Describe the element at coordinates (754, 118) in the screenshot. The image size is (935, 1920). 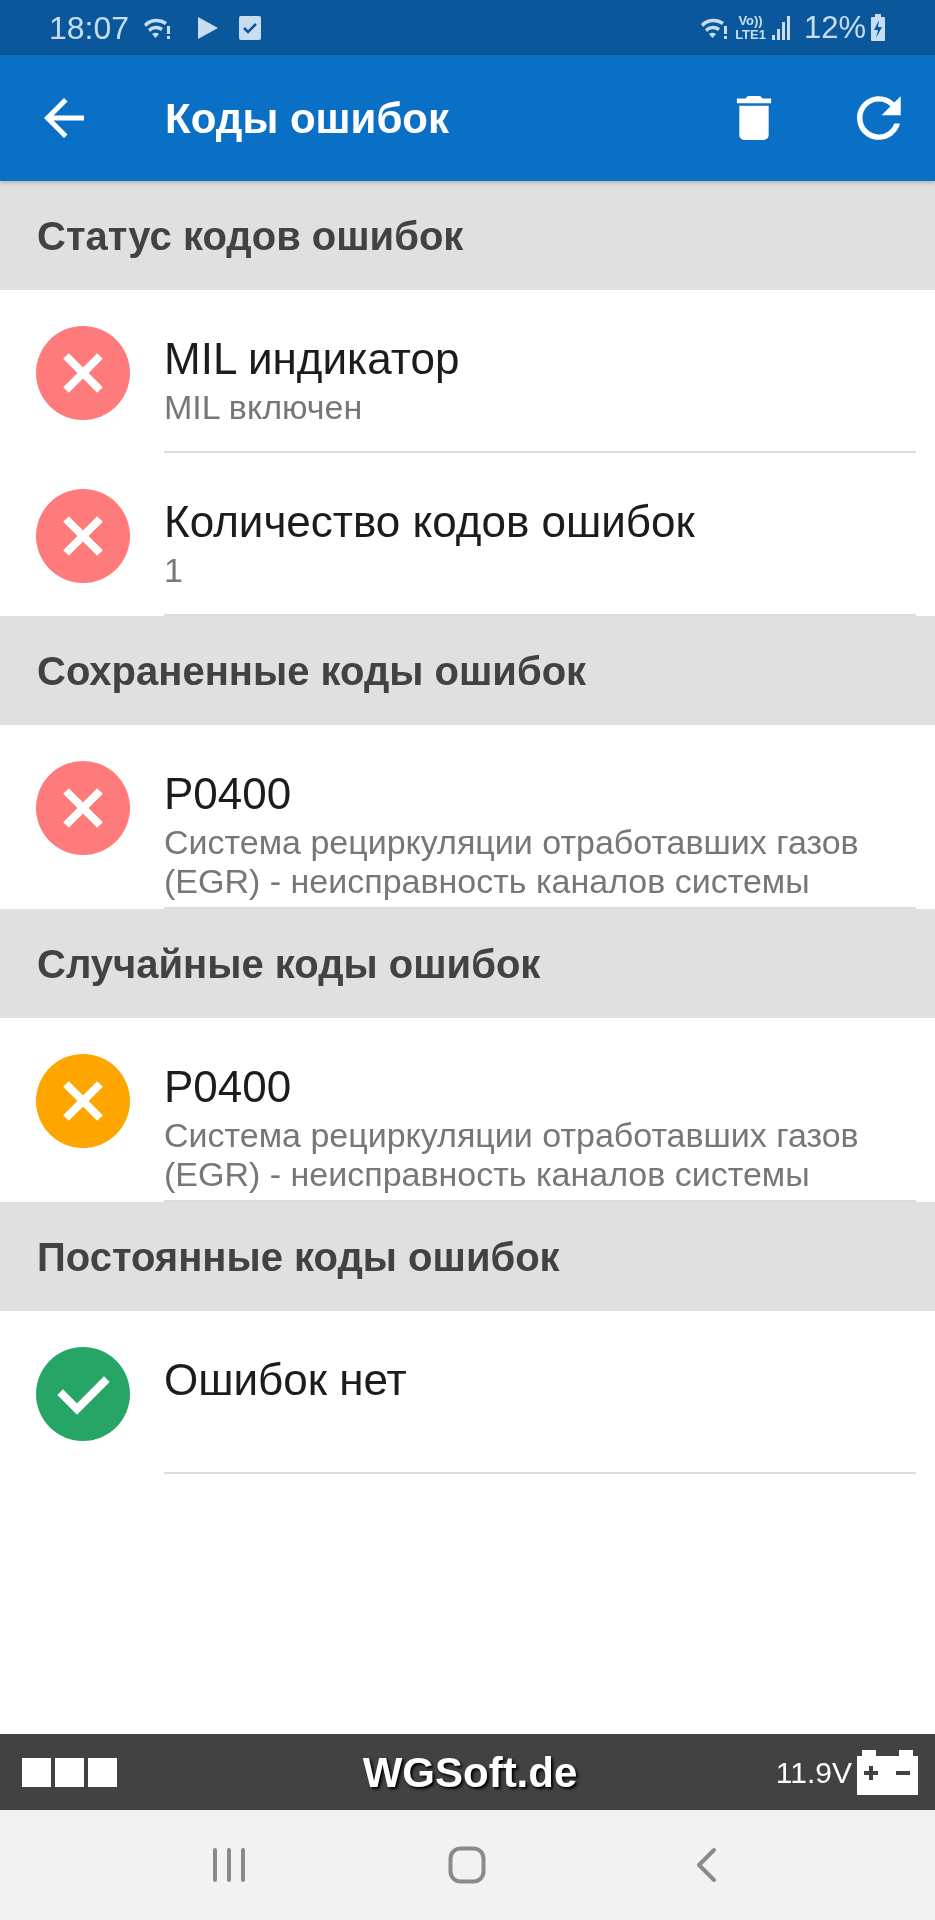
I see `trash-icon` at that location.